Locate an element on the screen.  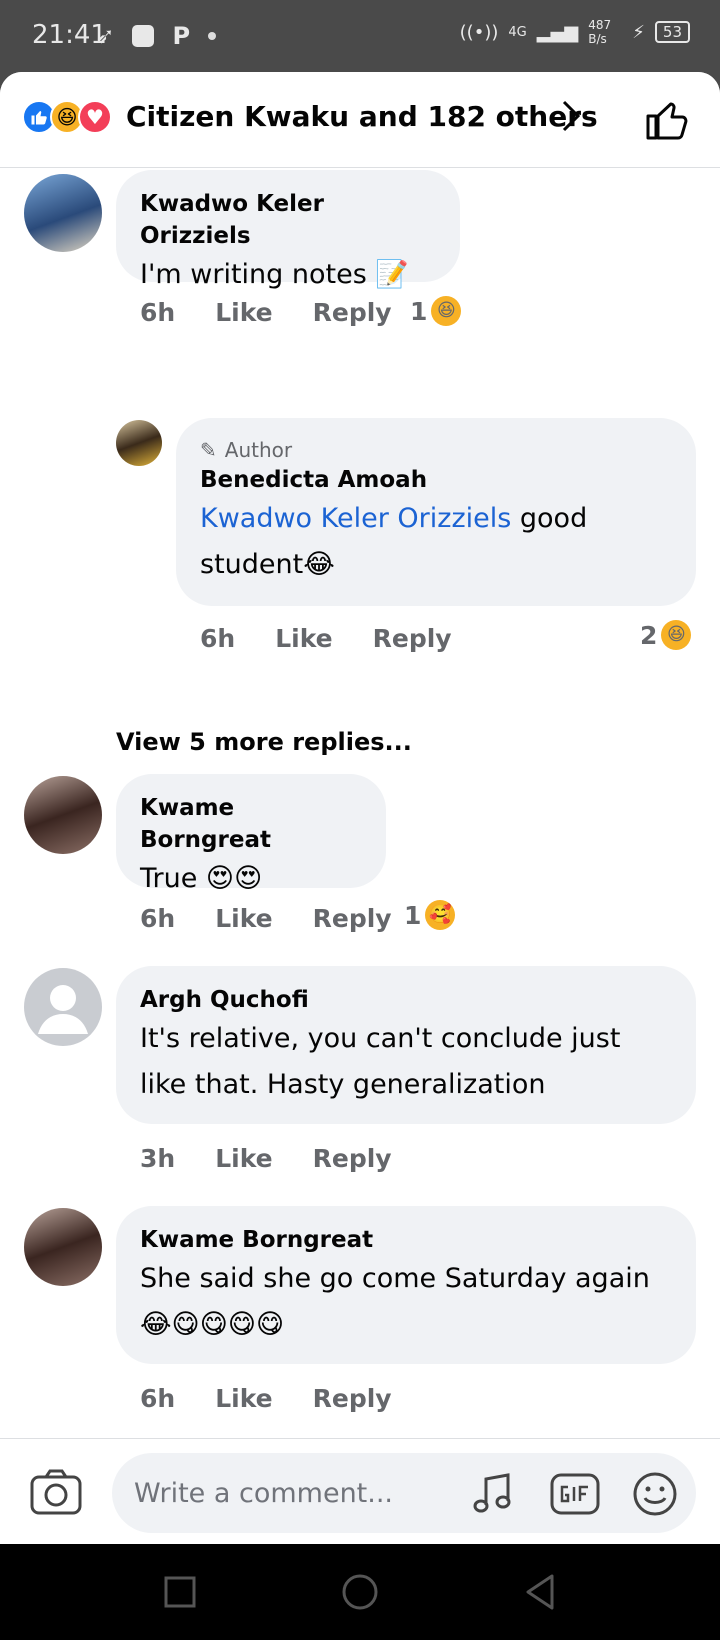
back-button is located at coordinates (540, 1592).